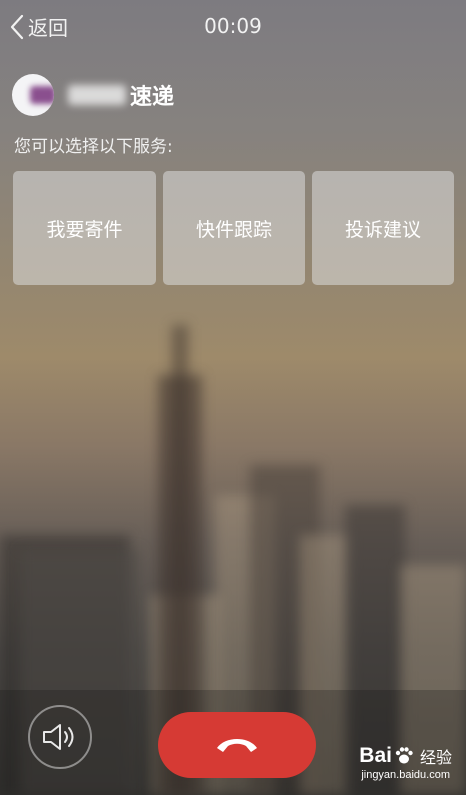 The height and width of the screenshot is (795, 466). I want to click on service-track-package-button: 快件跟踪, so click(234, 228).